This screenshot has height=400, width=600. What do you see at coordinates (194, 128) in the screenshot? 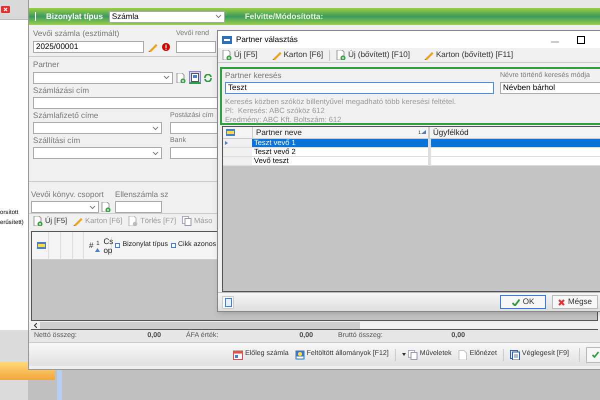
I see `postal-address-field` at bounding box center [194, 128].